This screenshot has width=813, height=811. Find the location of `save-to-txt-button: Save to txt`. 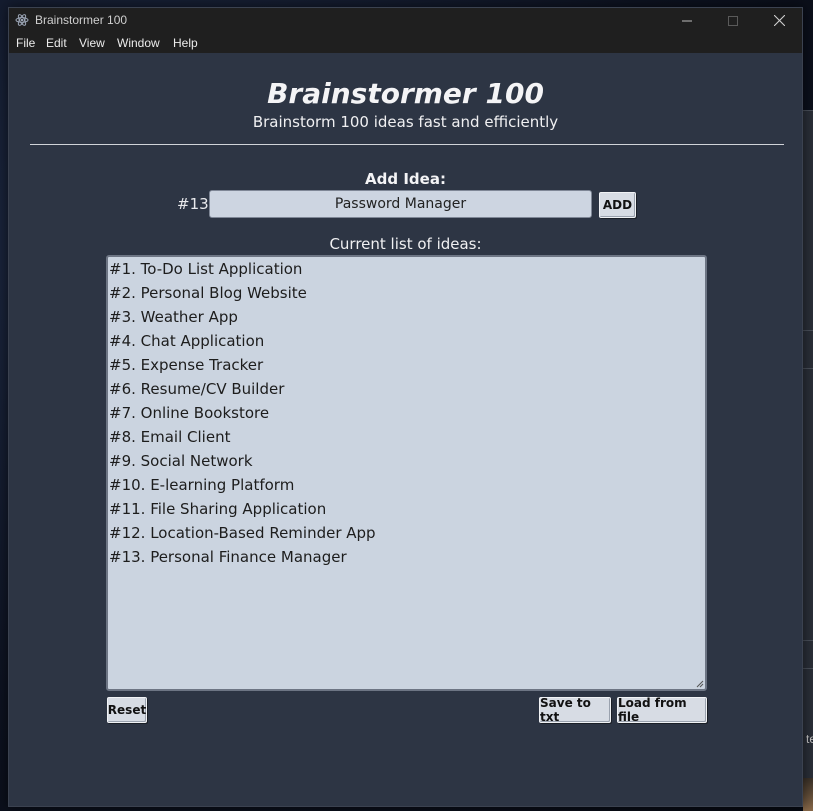

save-to-txt-button: Save to txt is located at coordinates (575, 710).